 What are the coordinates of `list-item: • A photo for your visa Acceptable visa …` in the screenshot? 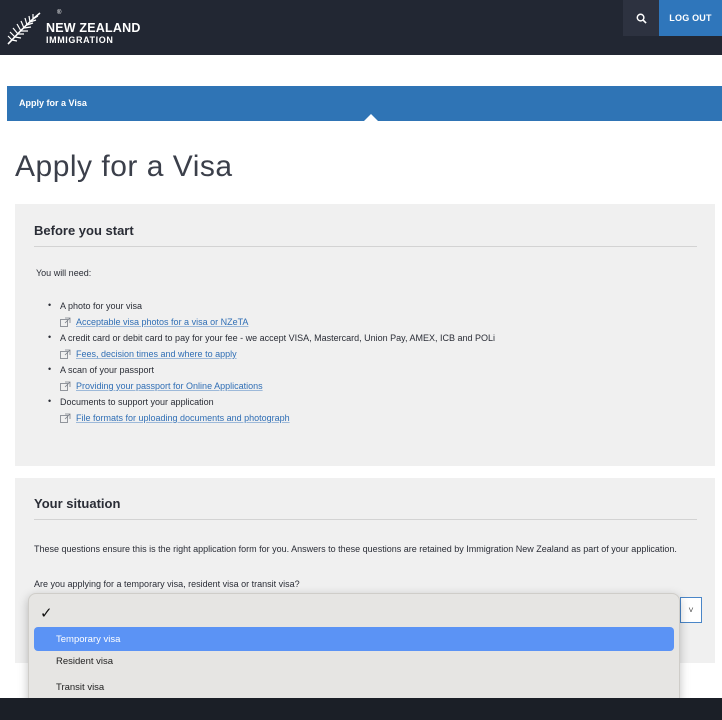 It's located at (373, 316).